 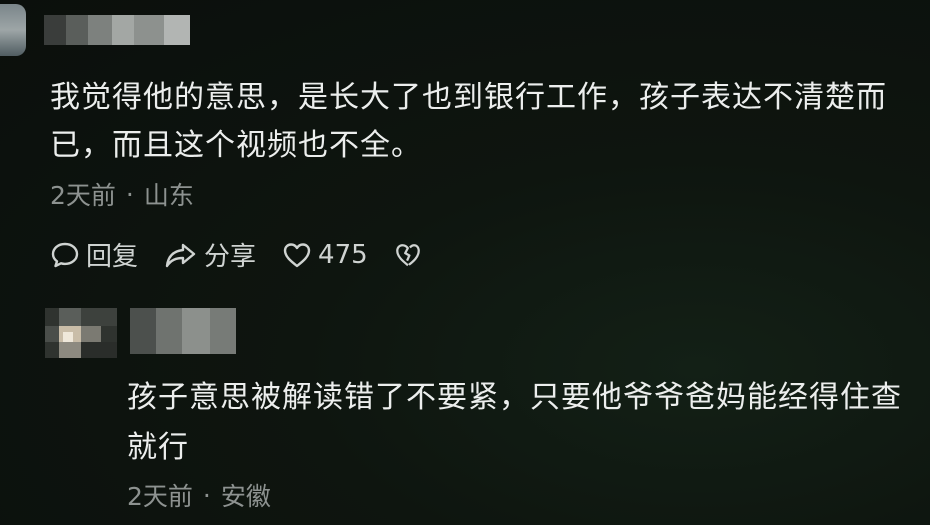 I want to click on like-count: 475, so click(x=343, y=254).